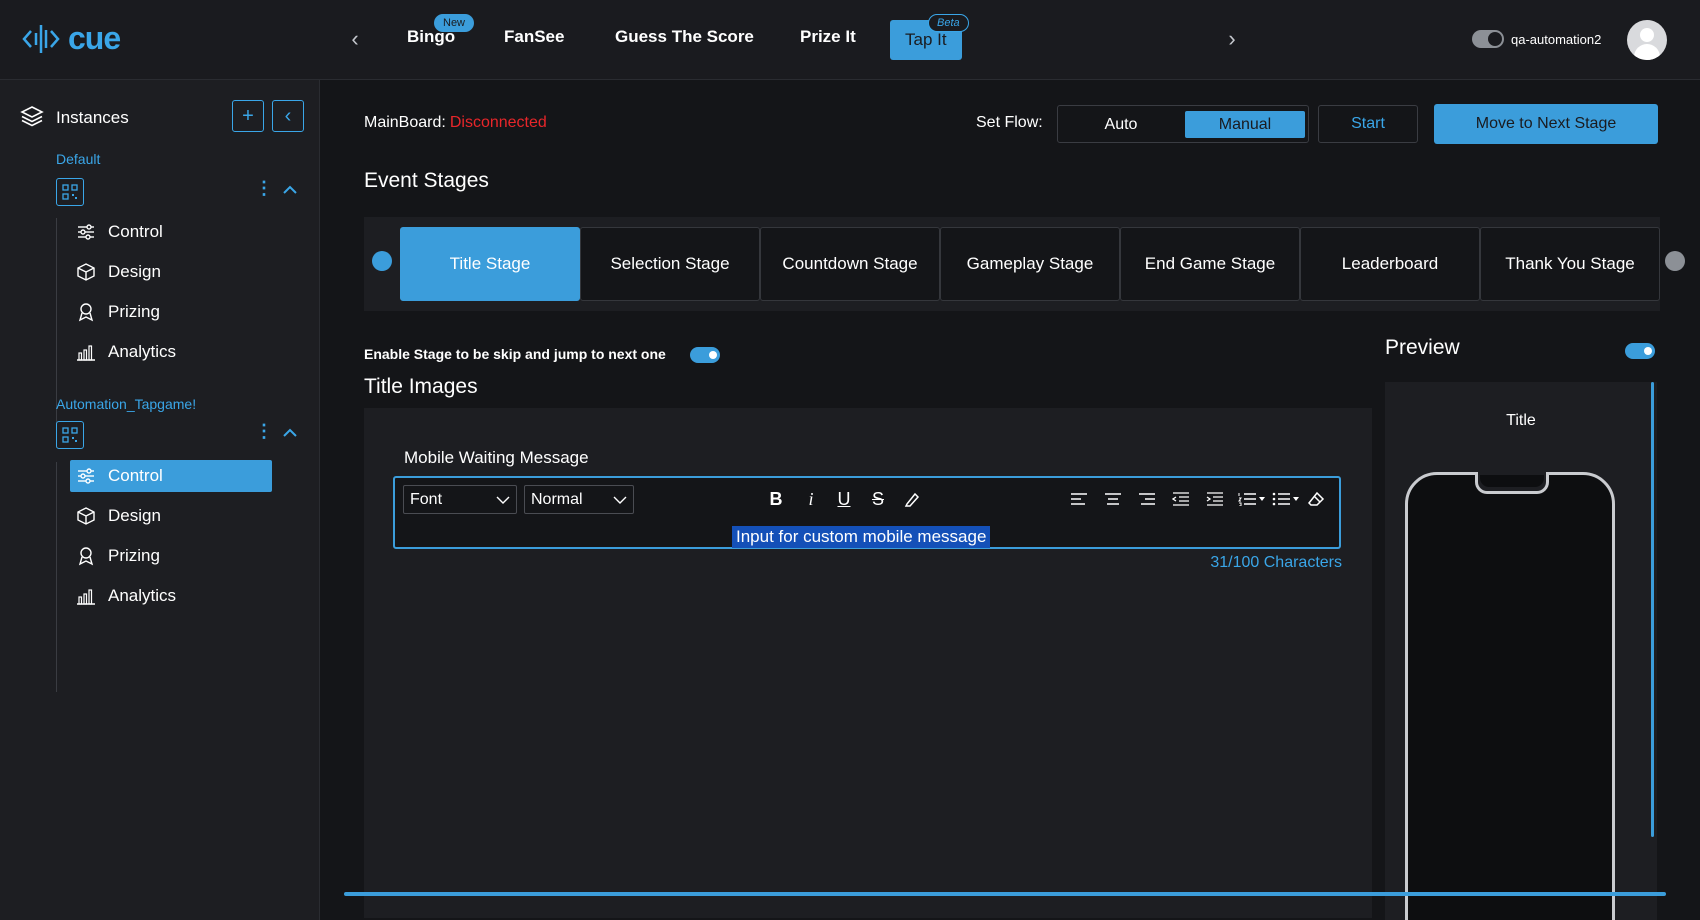 This screenshot has width=1700, height=920. I want to click on stage-scroll-left-dot, so click(382, 261).